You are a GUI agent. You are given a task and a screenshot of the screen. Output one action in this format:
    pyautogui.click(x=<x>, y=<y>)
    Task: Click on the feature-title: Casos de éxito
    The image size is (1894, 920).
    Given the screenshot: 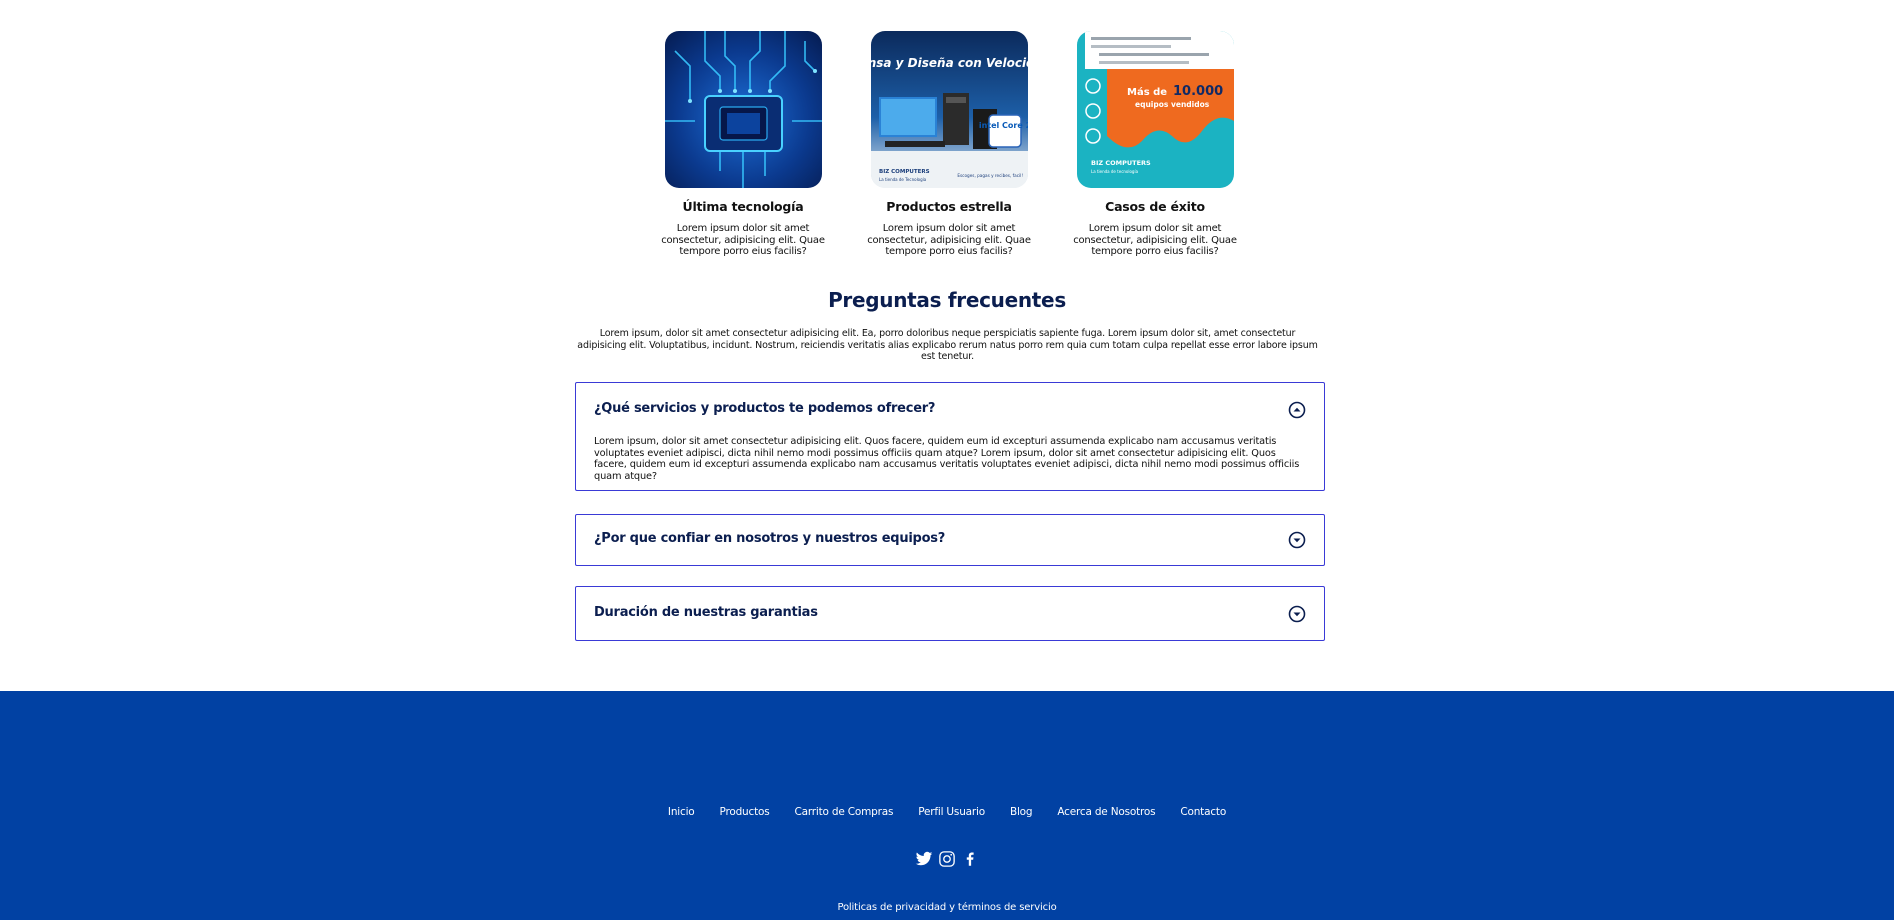 What is the action you would take?
    pyautogui.click(x=1155, y=206)
    